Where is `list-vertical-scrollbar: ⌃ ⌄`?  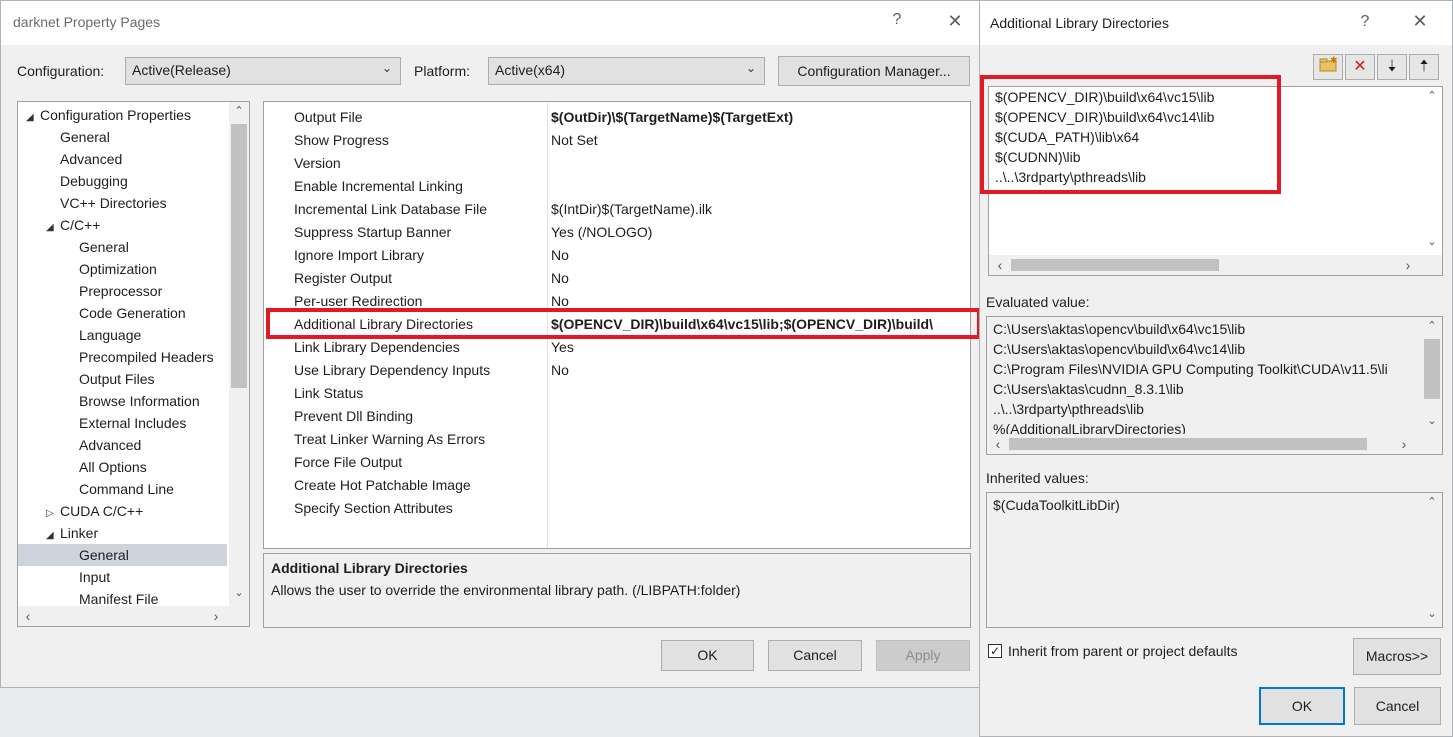
list-vertical-scrollbar: ⌃ ⌄ is located at coordinates (1432, 171).